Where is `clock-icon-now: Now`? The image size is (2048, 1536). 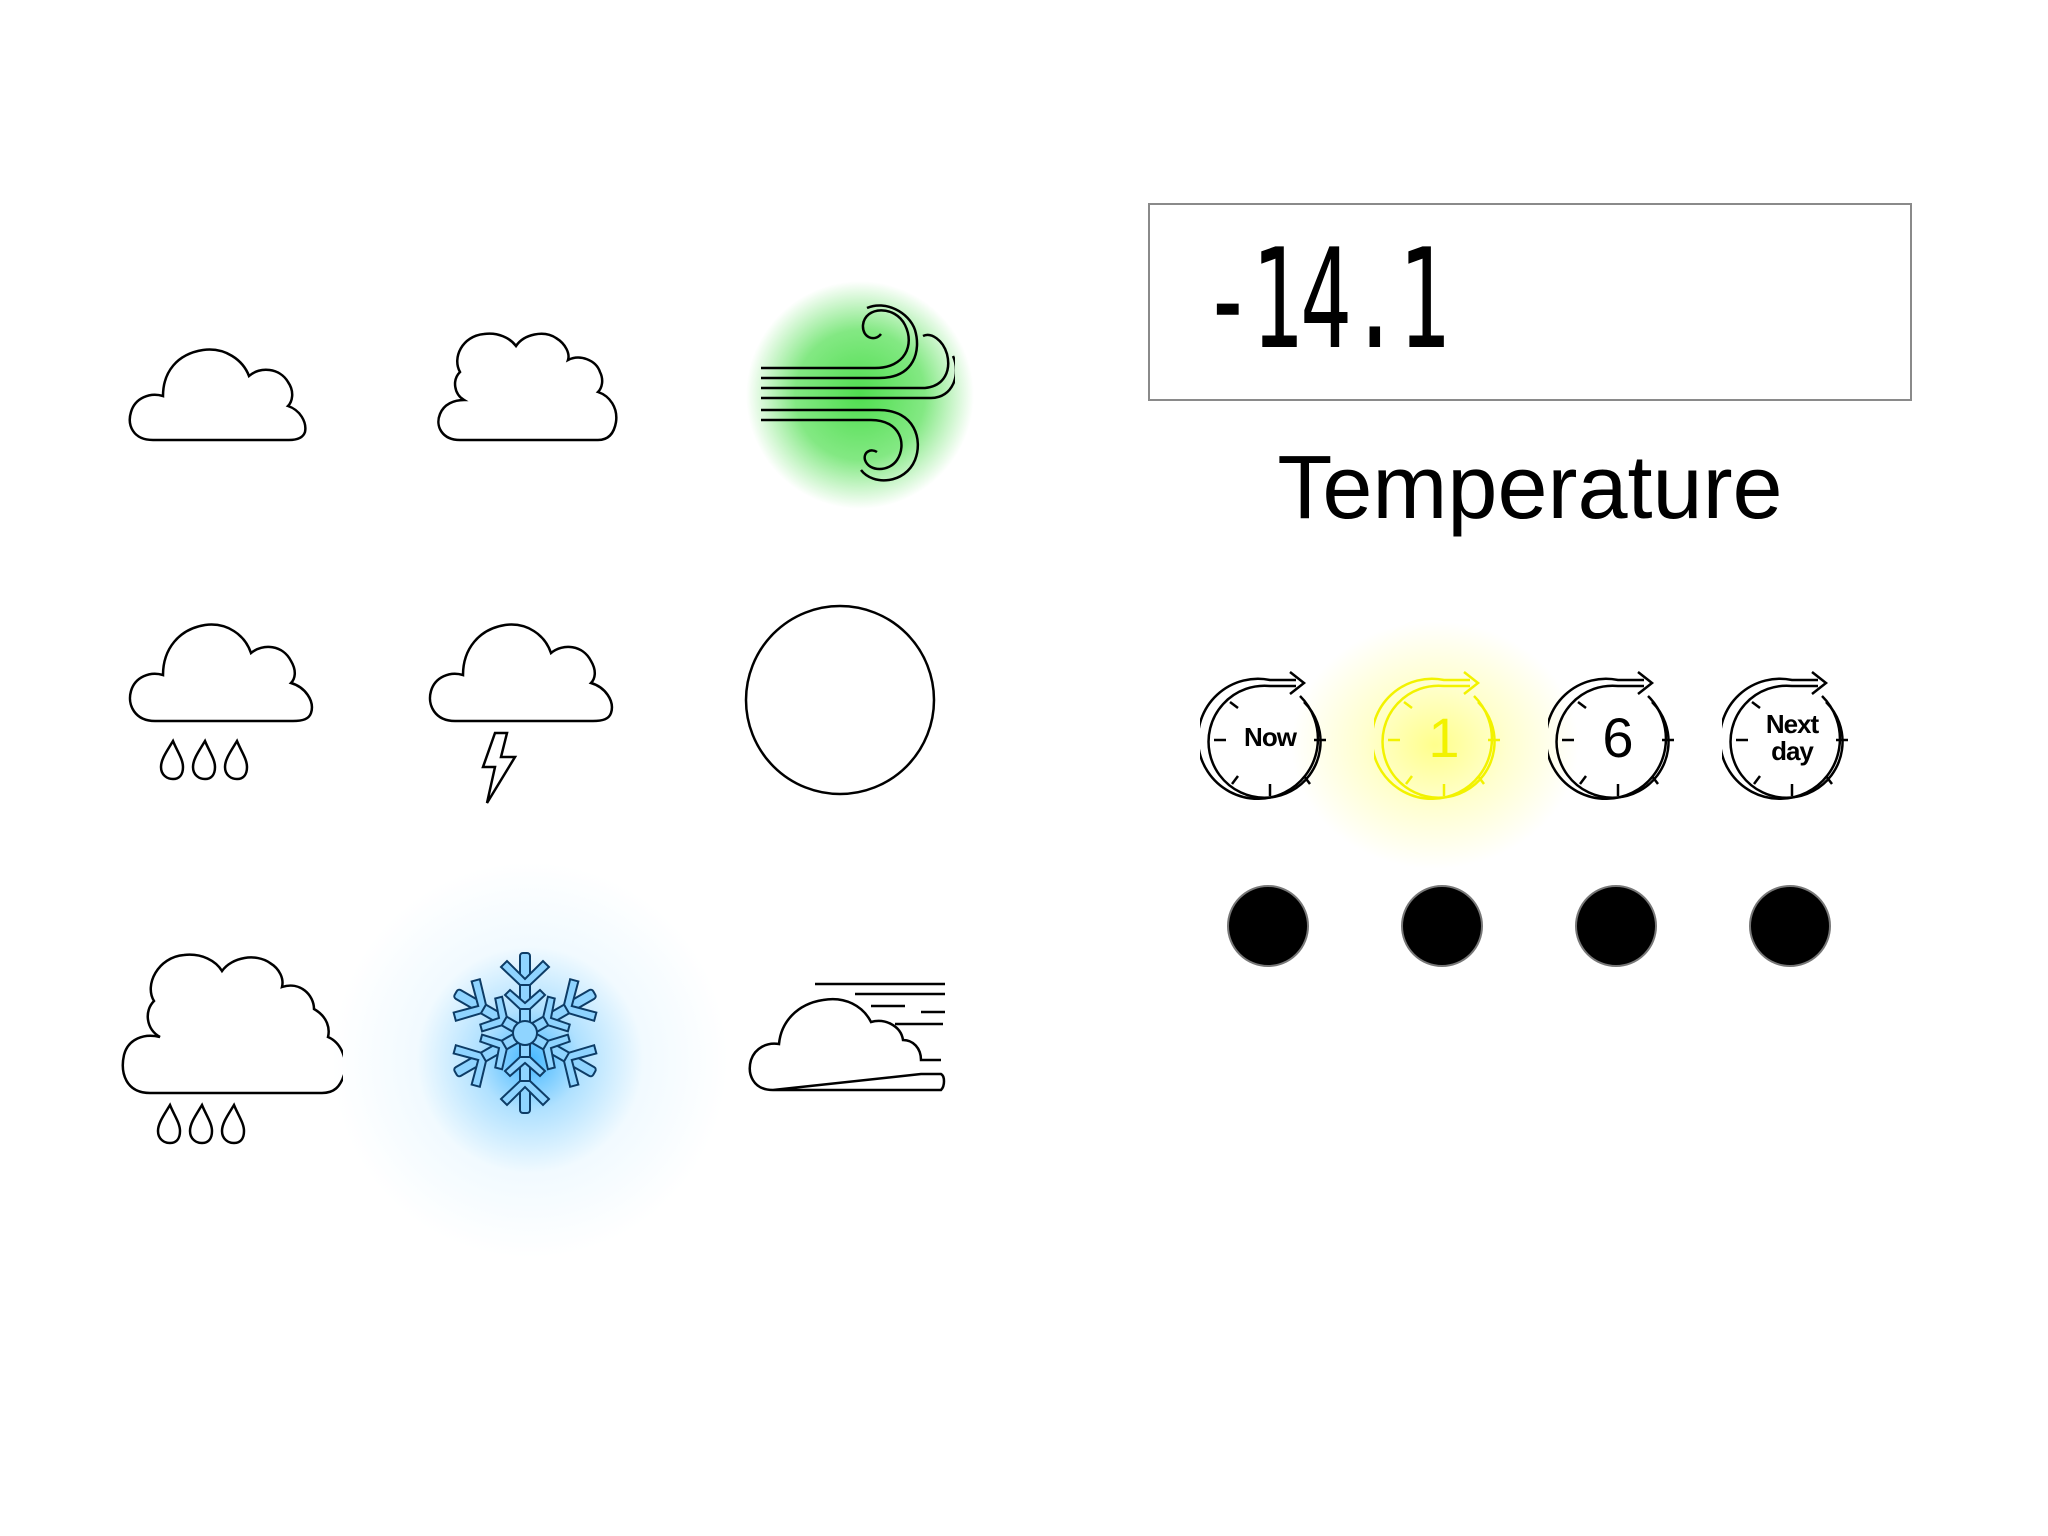 clock-icon-now: Now is located at coordinates (1268, 738).